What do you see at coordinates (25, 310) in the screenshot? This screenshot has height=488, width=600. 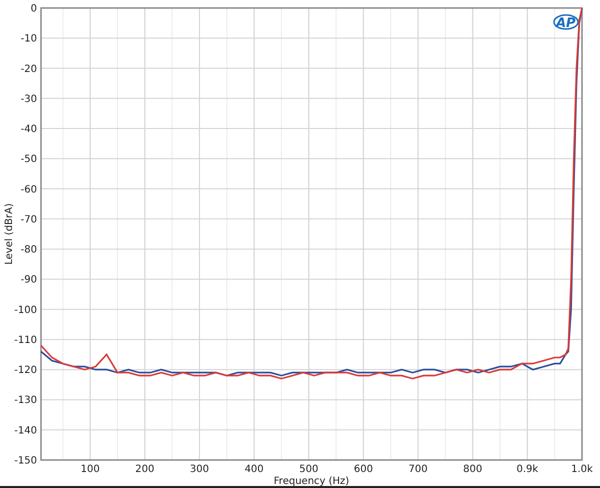 I see `tick-label: -100` at bounding box center [25, 310].